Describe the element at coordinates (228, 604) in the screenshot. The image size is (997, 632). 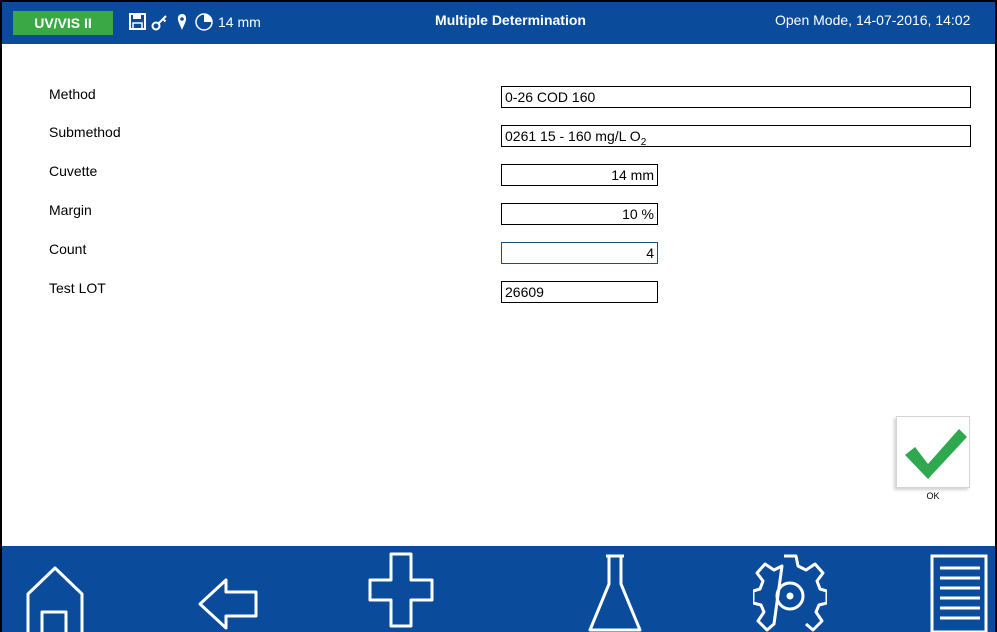
I see `back-arrow-icon` at that location.